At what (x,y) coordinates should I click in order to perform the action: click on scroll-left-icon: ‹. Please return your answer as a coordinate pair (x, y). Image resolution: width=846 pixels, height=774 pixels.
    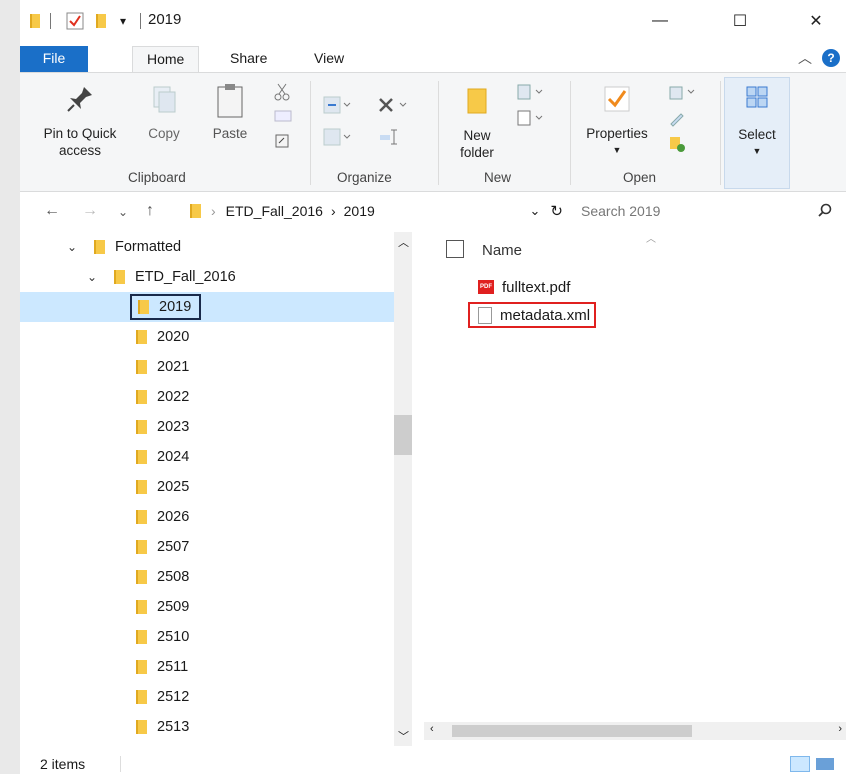
    Looking at the image, I should click on (432, 729).